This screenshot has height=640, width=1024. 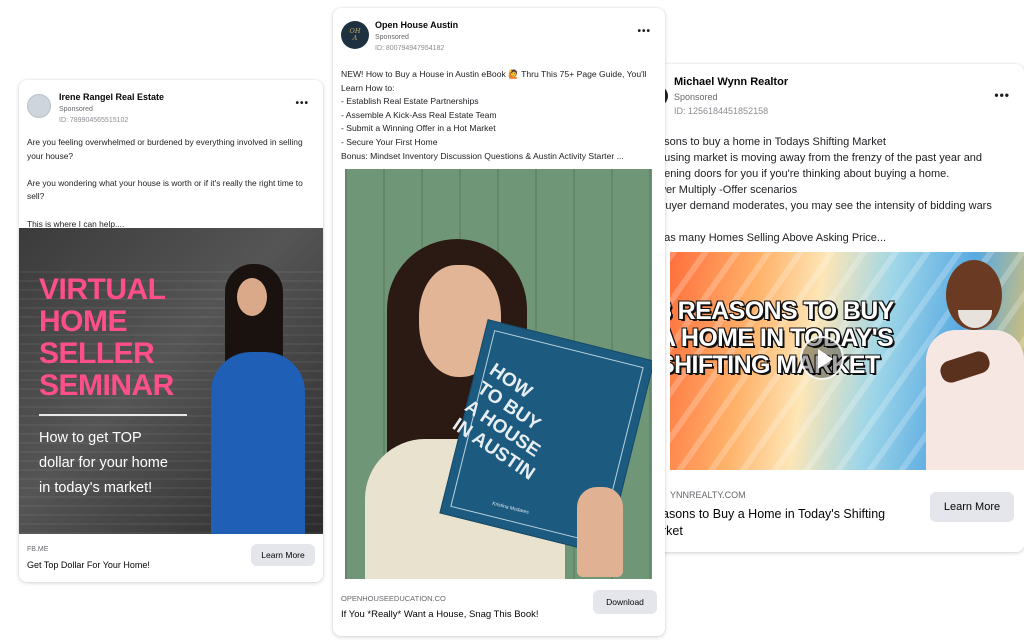 What do you see at coordinates (393, 598) in the screenshot?
I see `link-domain: OPENHOUSEEDUCATION.CO` at bounding box center [393, 598].